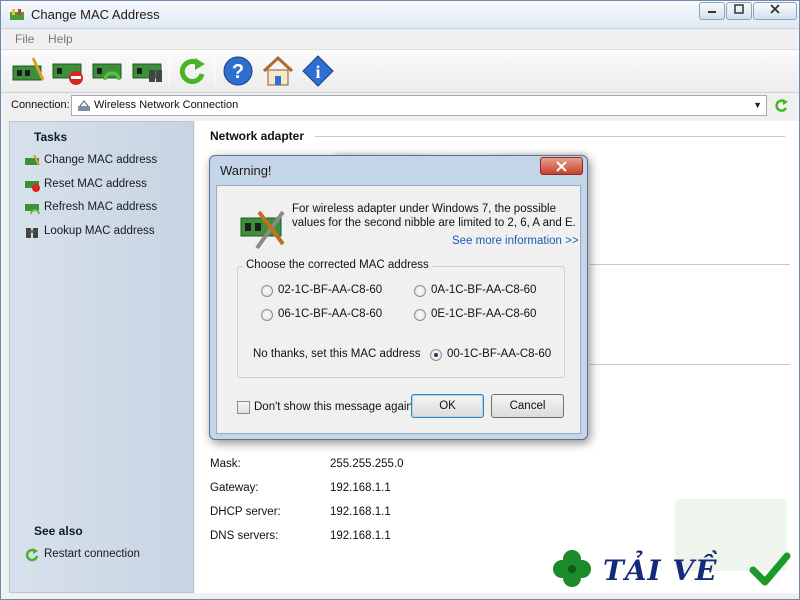 Image resolution: width=800 pixels, height=600 pixels. I want to click on mac-options-group, so click(401, 322).